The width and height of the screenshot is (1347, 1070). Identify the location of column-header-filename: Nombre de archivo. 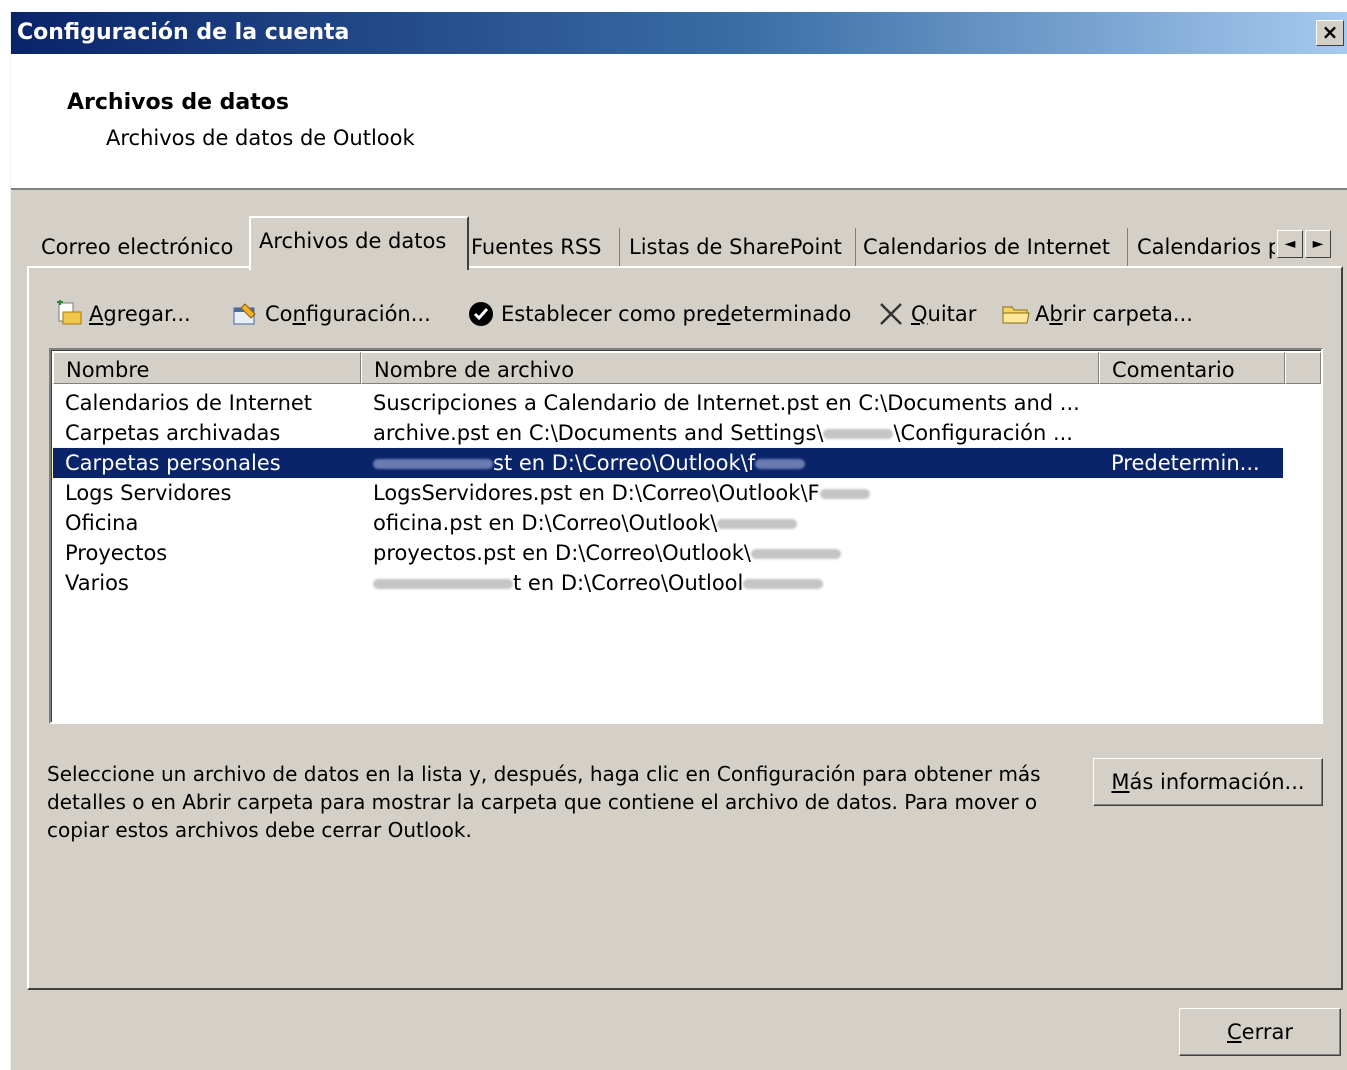
(730, 368).